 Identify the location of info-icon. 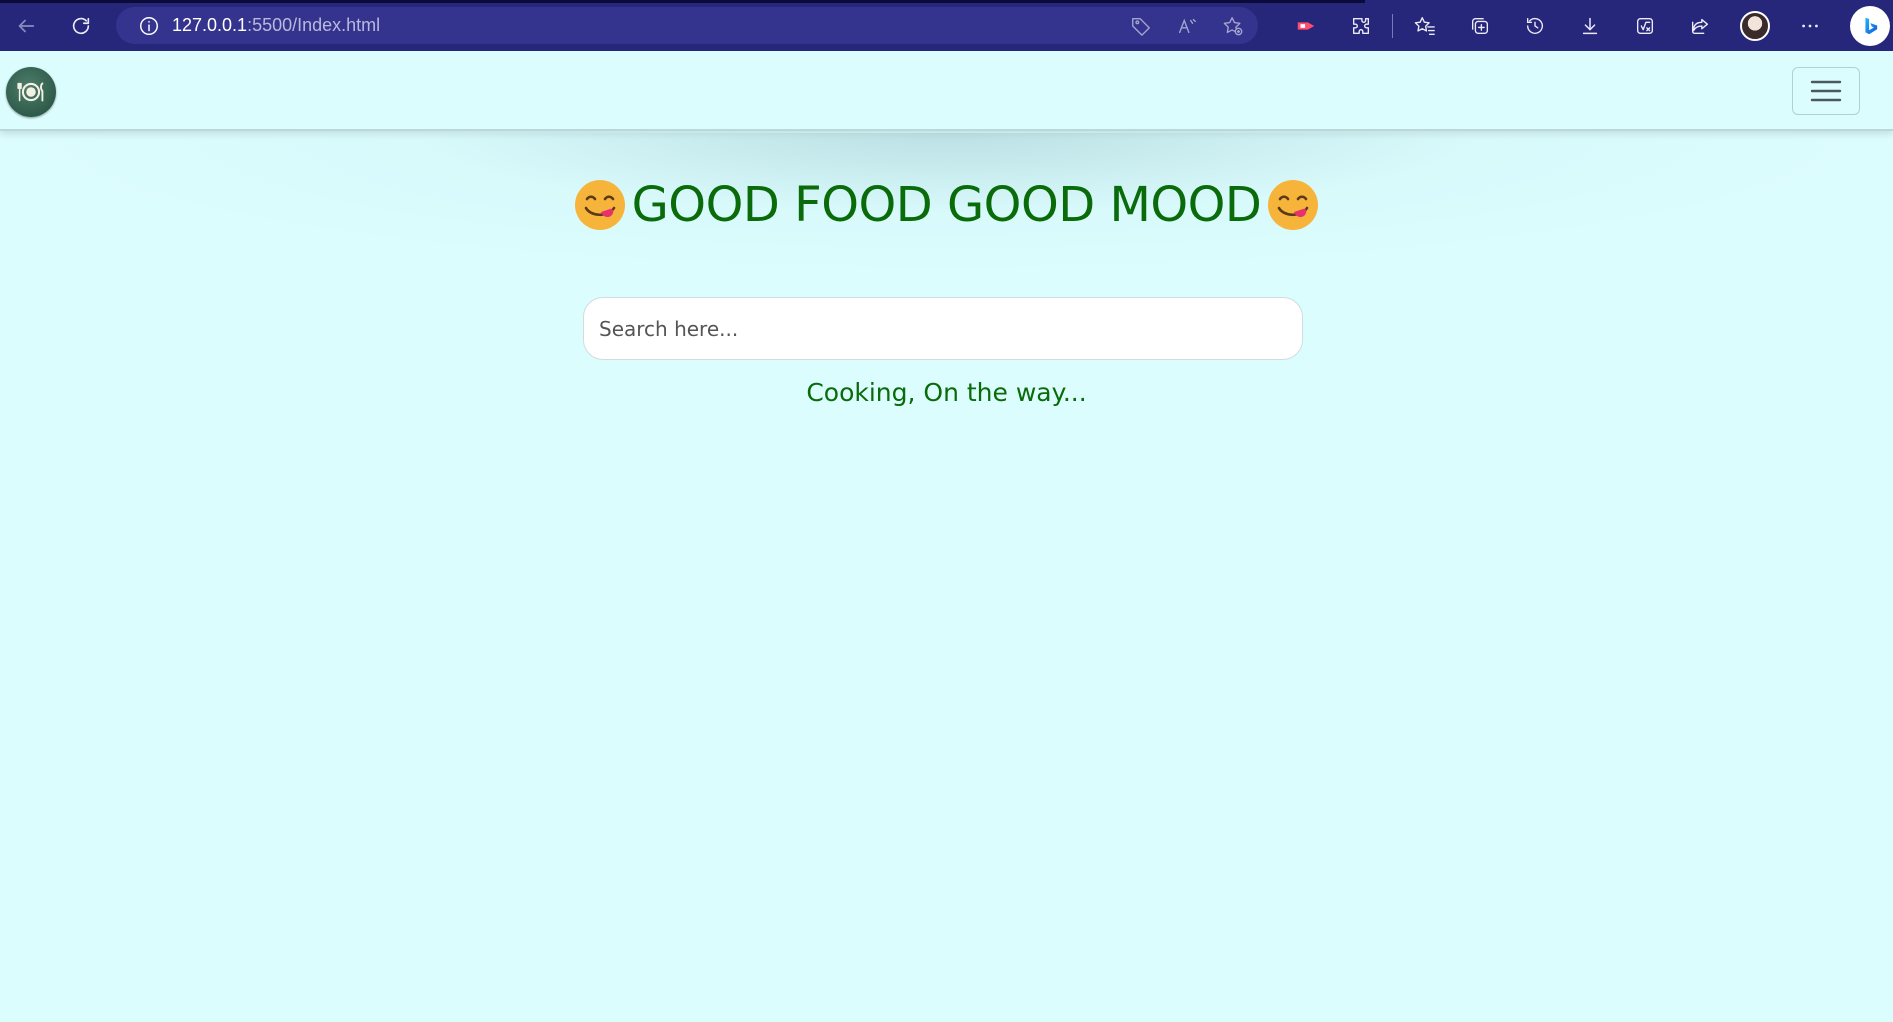
(149, 26).